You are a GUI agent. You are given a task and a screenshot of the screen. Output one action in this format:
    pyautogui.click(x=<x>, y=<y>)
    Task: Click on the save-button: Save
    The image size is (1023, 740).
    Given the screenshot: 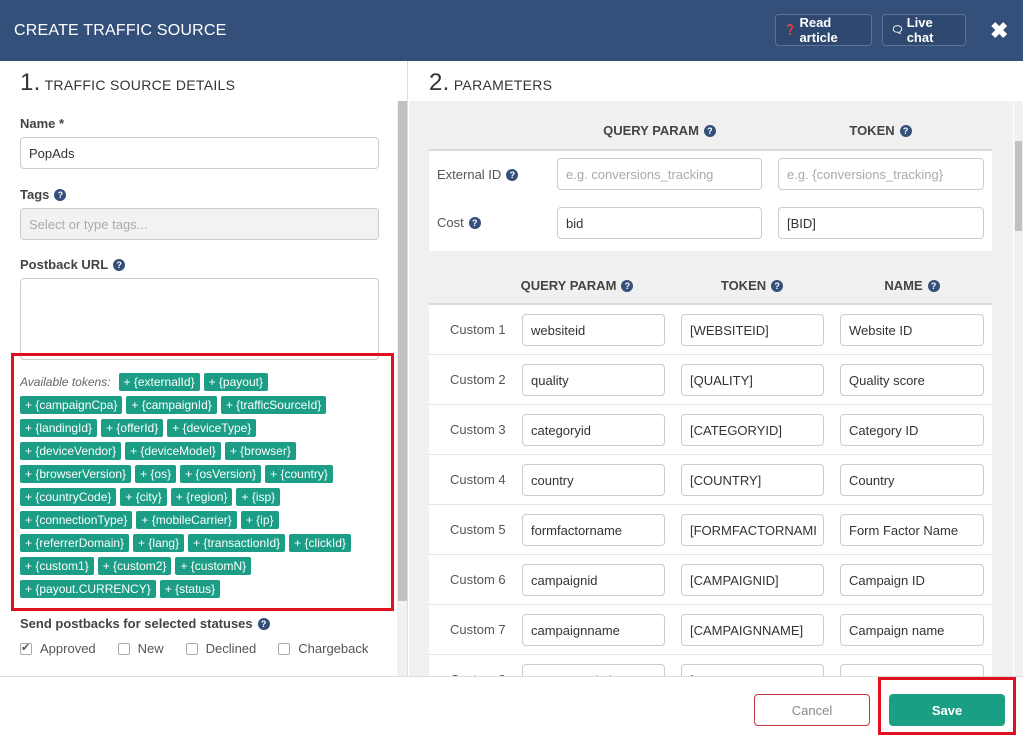 What is the action you would take?
    pyautogui.click(x=947, y=710)
    